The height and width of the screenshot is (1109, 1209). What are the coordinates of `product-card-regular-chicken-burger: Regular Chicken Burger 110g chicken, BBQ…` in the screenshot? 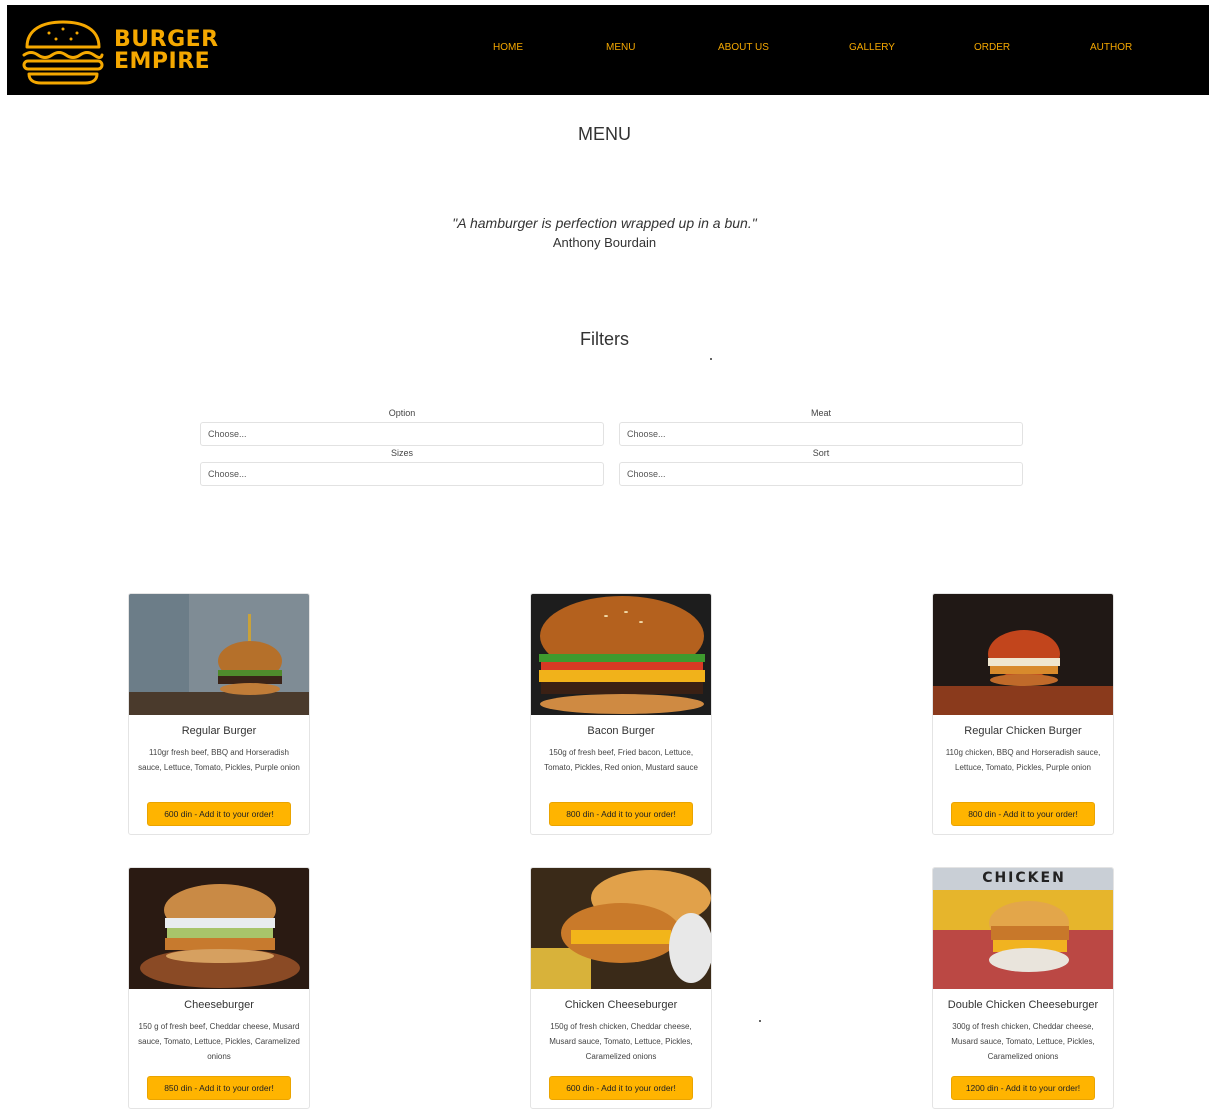 It's located at (1023, 714).